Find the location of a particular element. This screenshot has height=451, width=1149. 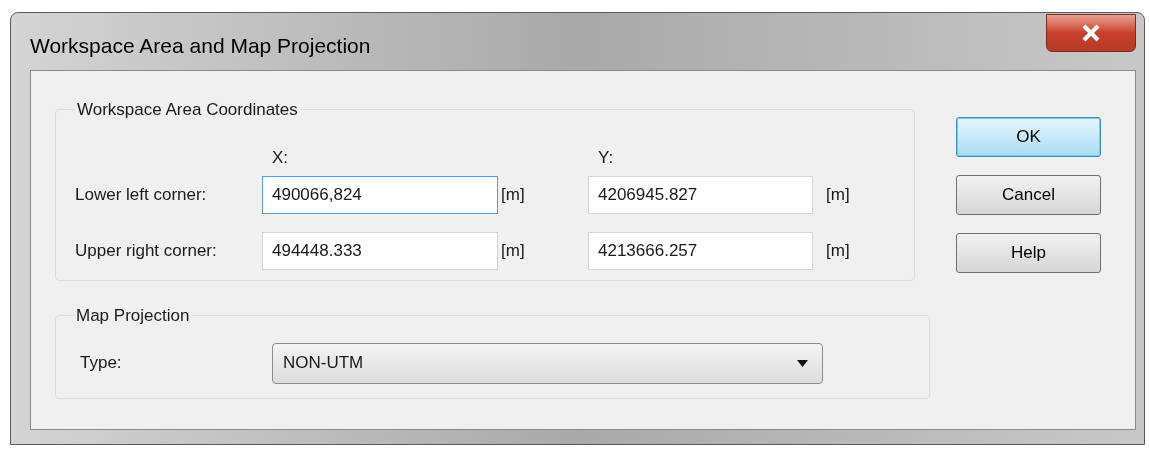

dialog-button: Cancel is located at coordinates (1028, 195).